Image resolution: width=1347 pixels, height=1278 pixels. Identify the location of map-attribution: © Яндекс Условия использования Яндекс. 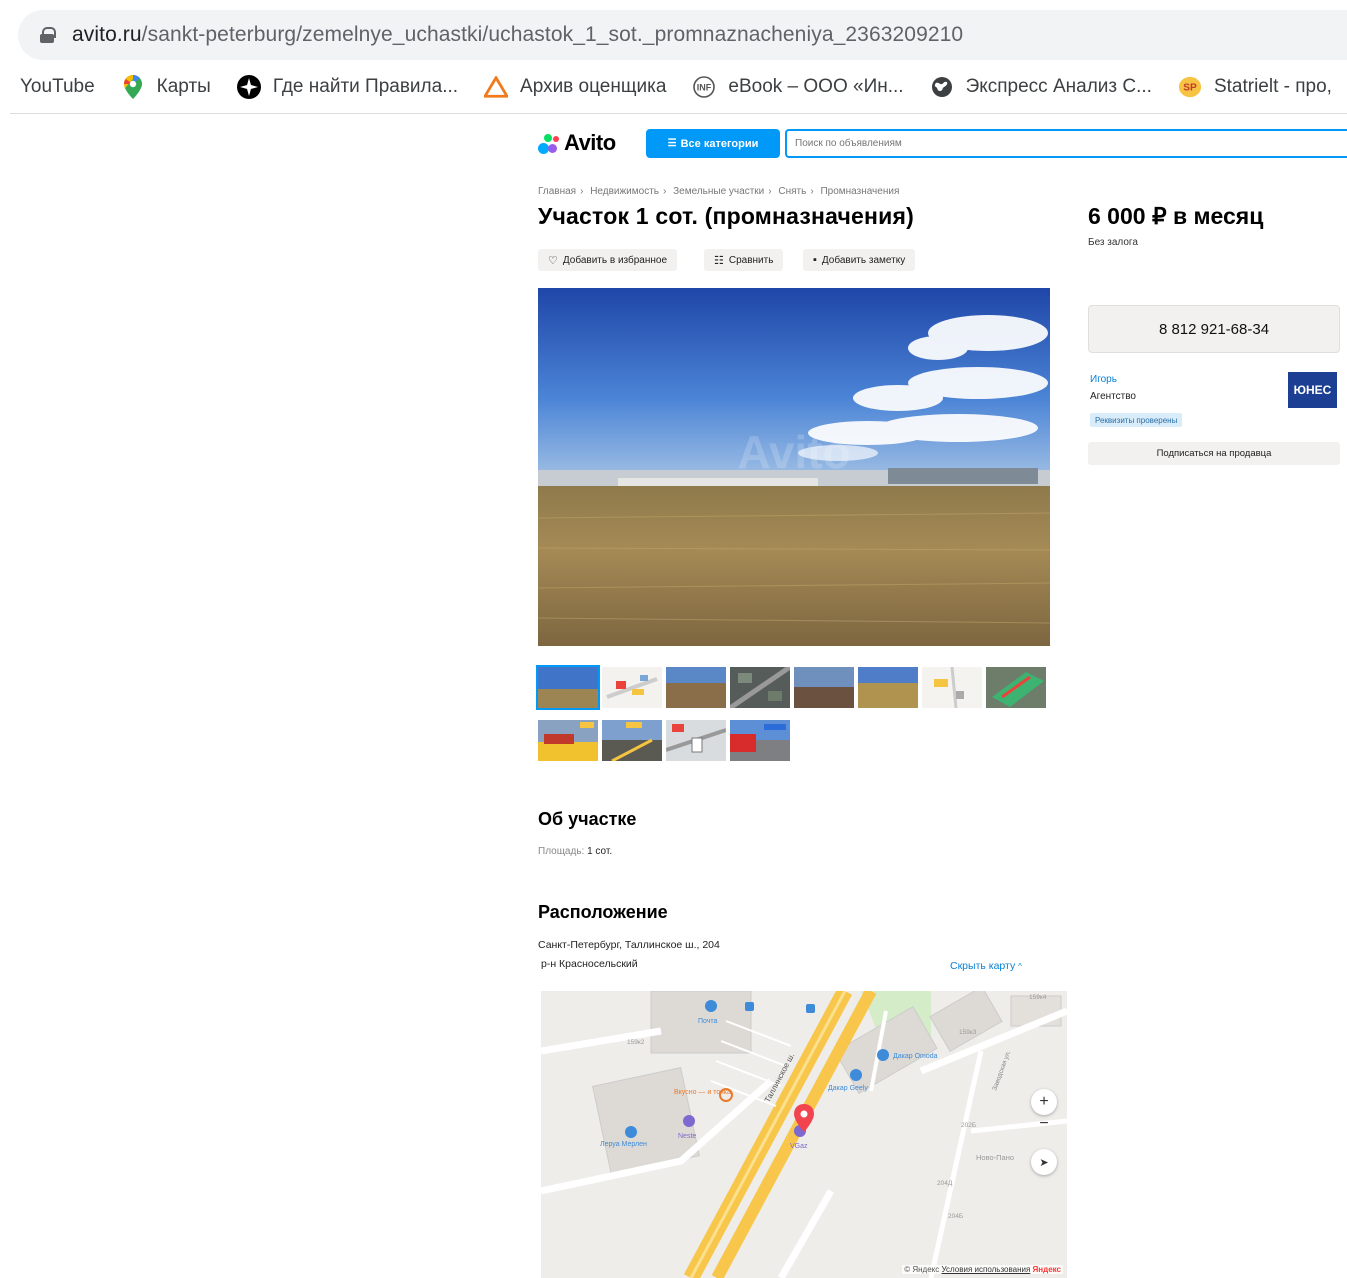
(982, 1269).